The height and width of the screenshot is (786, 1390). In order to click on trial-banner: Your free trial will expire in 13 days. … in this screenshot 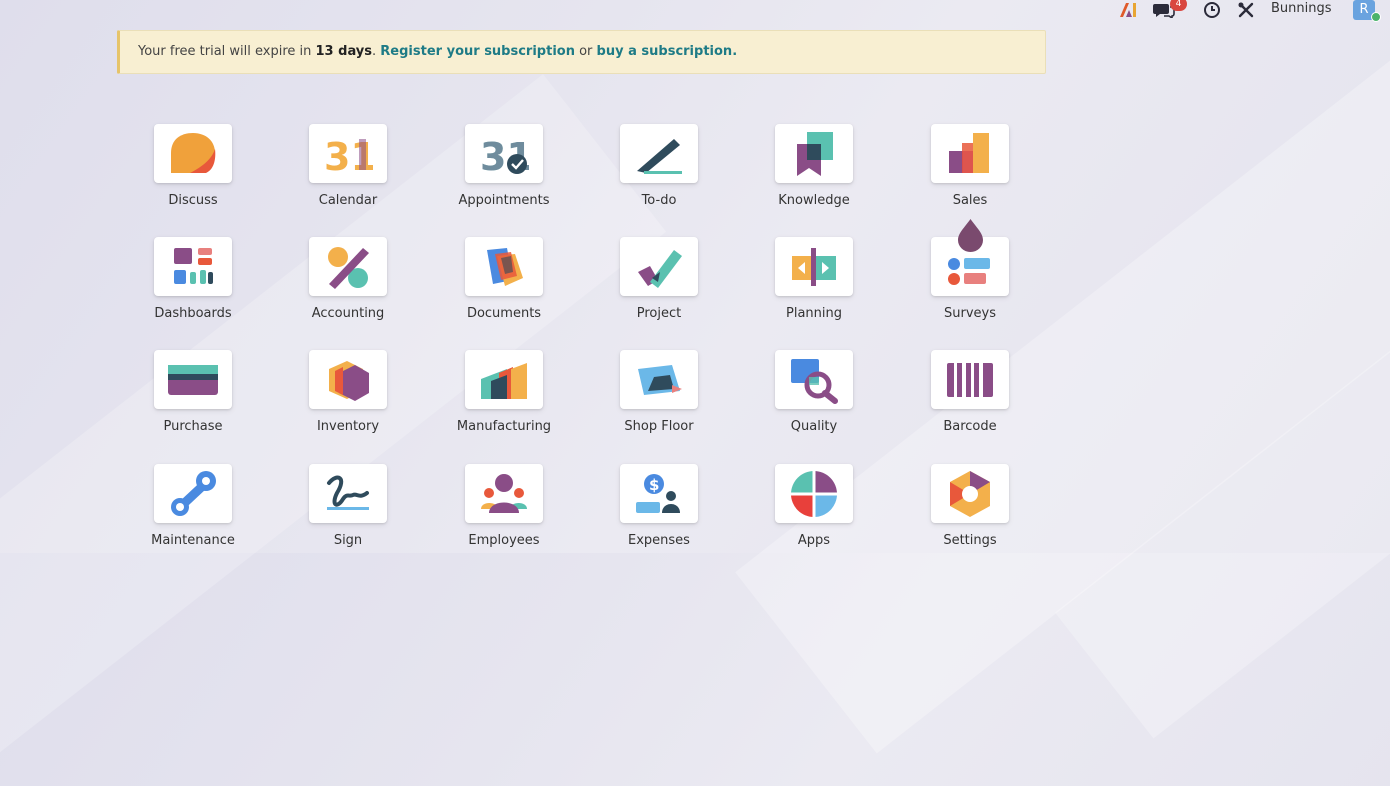, I will do `click(581, 52)`.